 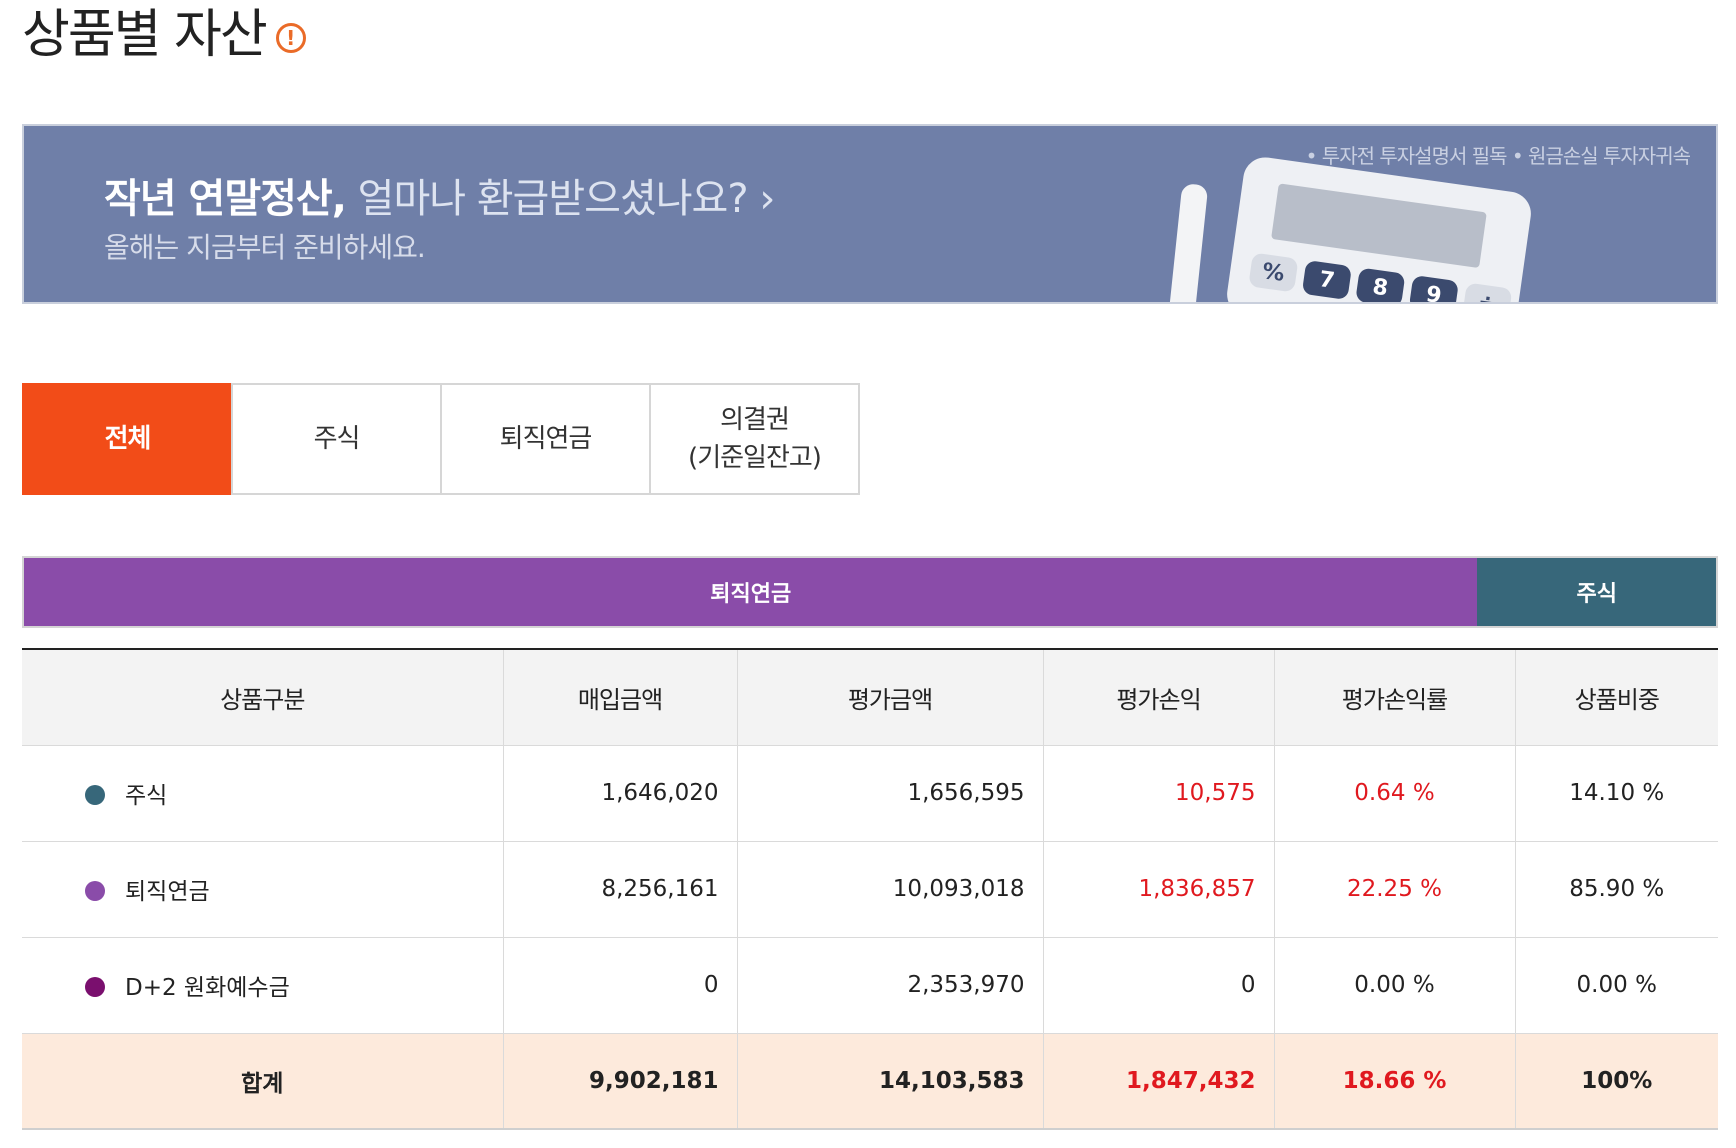 What do you see at coordinates (889, 1081) in the screenshot?
I see `total-valuation: 14,103,583` at bounding box center [889, 1081].